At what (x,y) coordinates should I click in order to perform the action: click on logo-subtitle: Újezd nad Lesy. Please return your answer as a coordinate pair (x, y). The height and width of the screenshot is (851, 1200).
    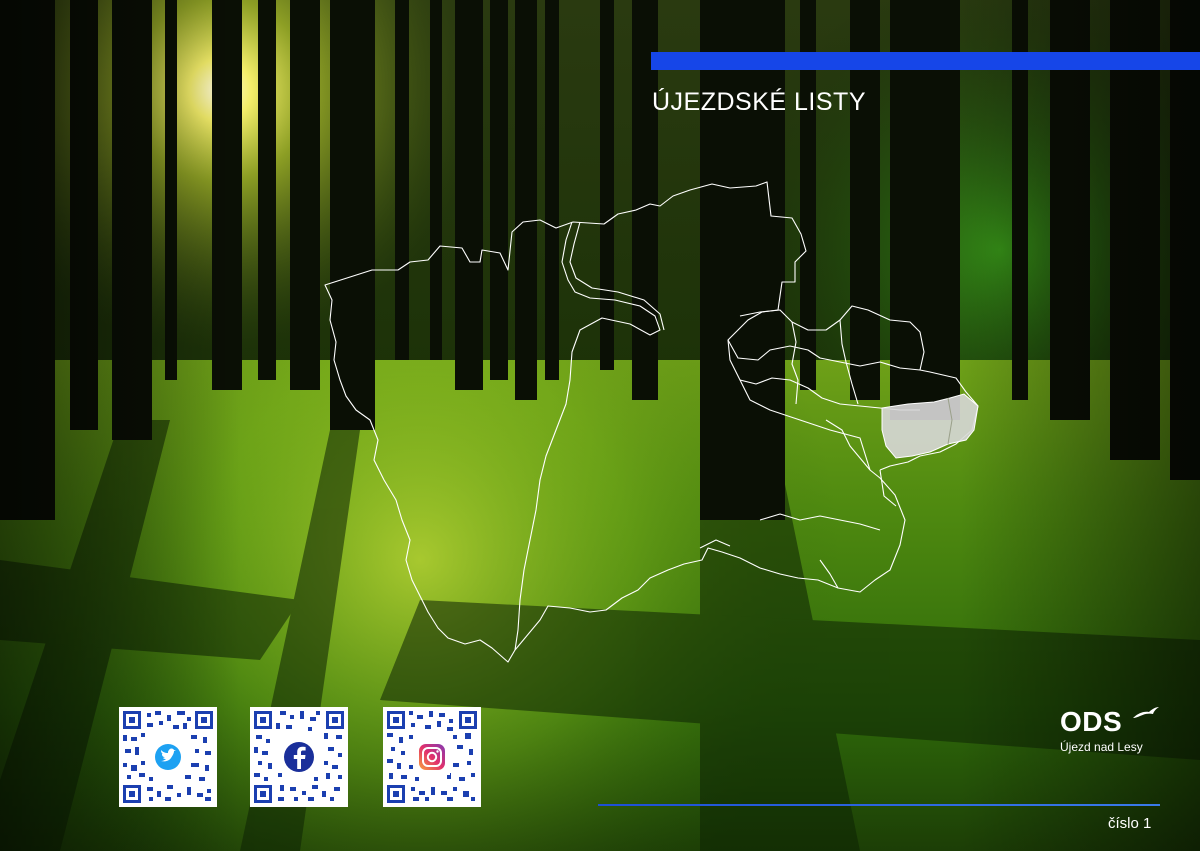
    Looking at the image, I should click on (1101, 747).